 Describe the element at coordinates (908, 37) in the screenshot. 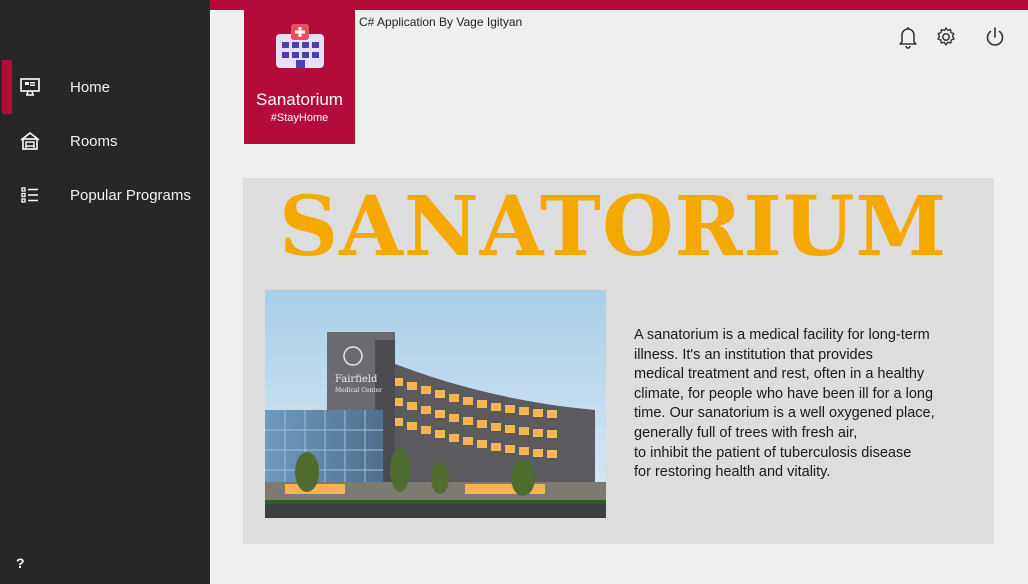

I see `bell-icon` at that location.